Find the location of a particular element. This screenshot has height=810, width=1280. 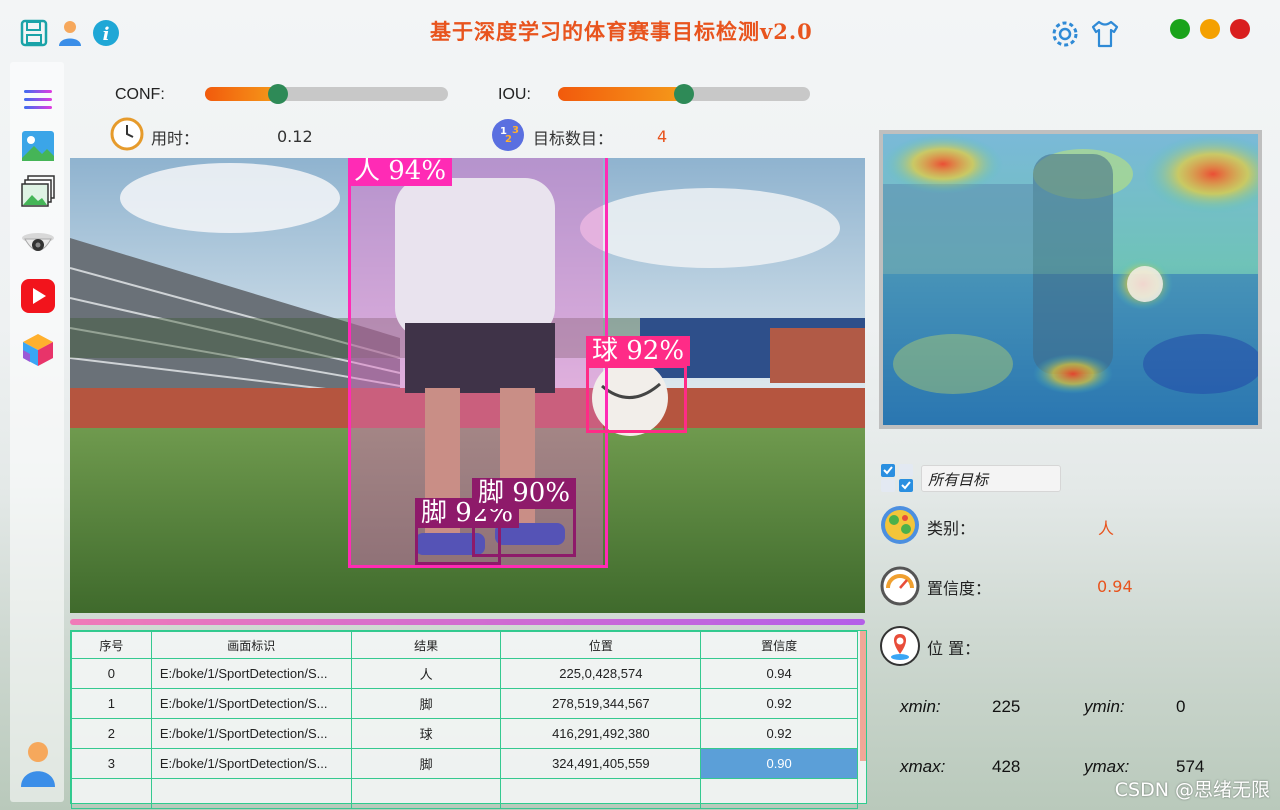

heatmap-image is located at coordinates (1070, 279).